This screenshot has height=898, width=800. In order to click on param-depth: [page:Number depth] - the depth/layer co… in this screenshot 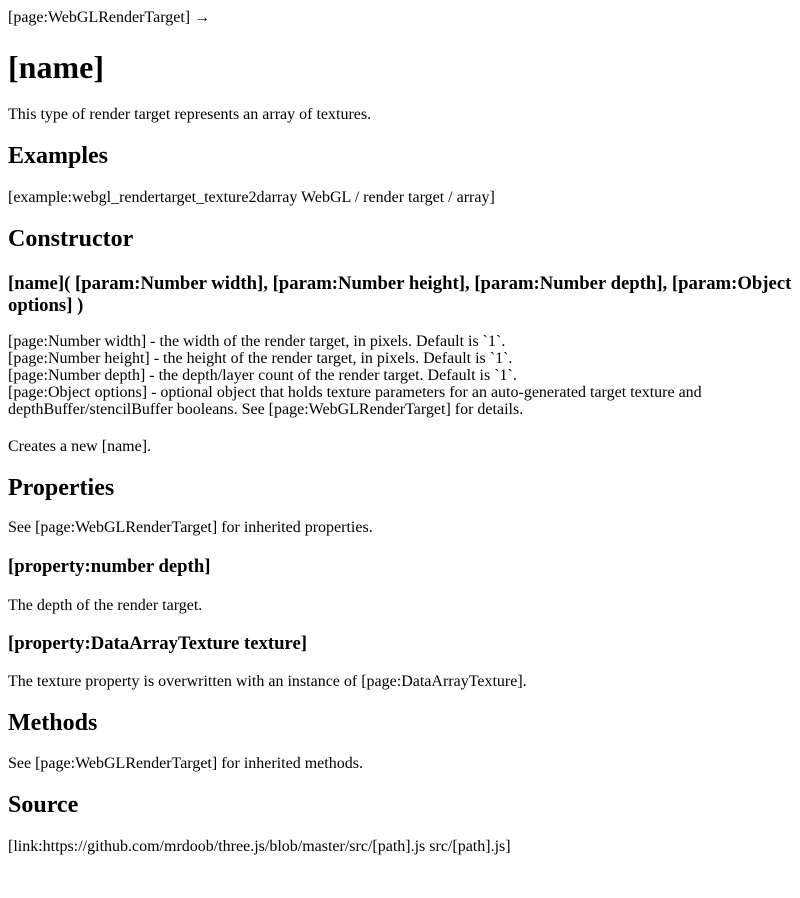, I will do `click(262, 375)`.